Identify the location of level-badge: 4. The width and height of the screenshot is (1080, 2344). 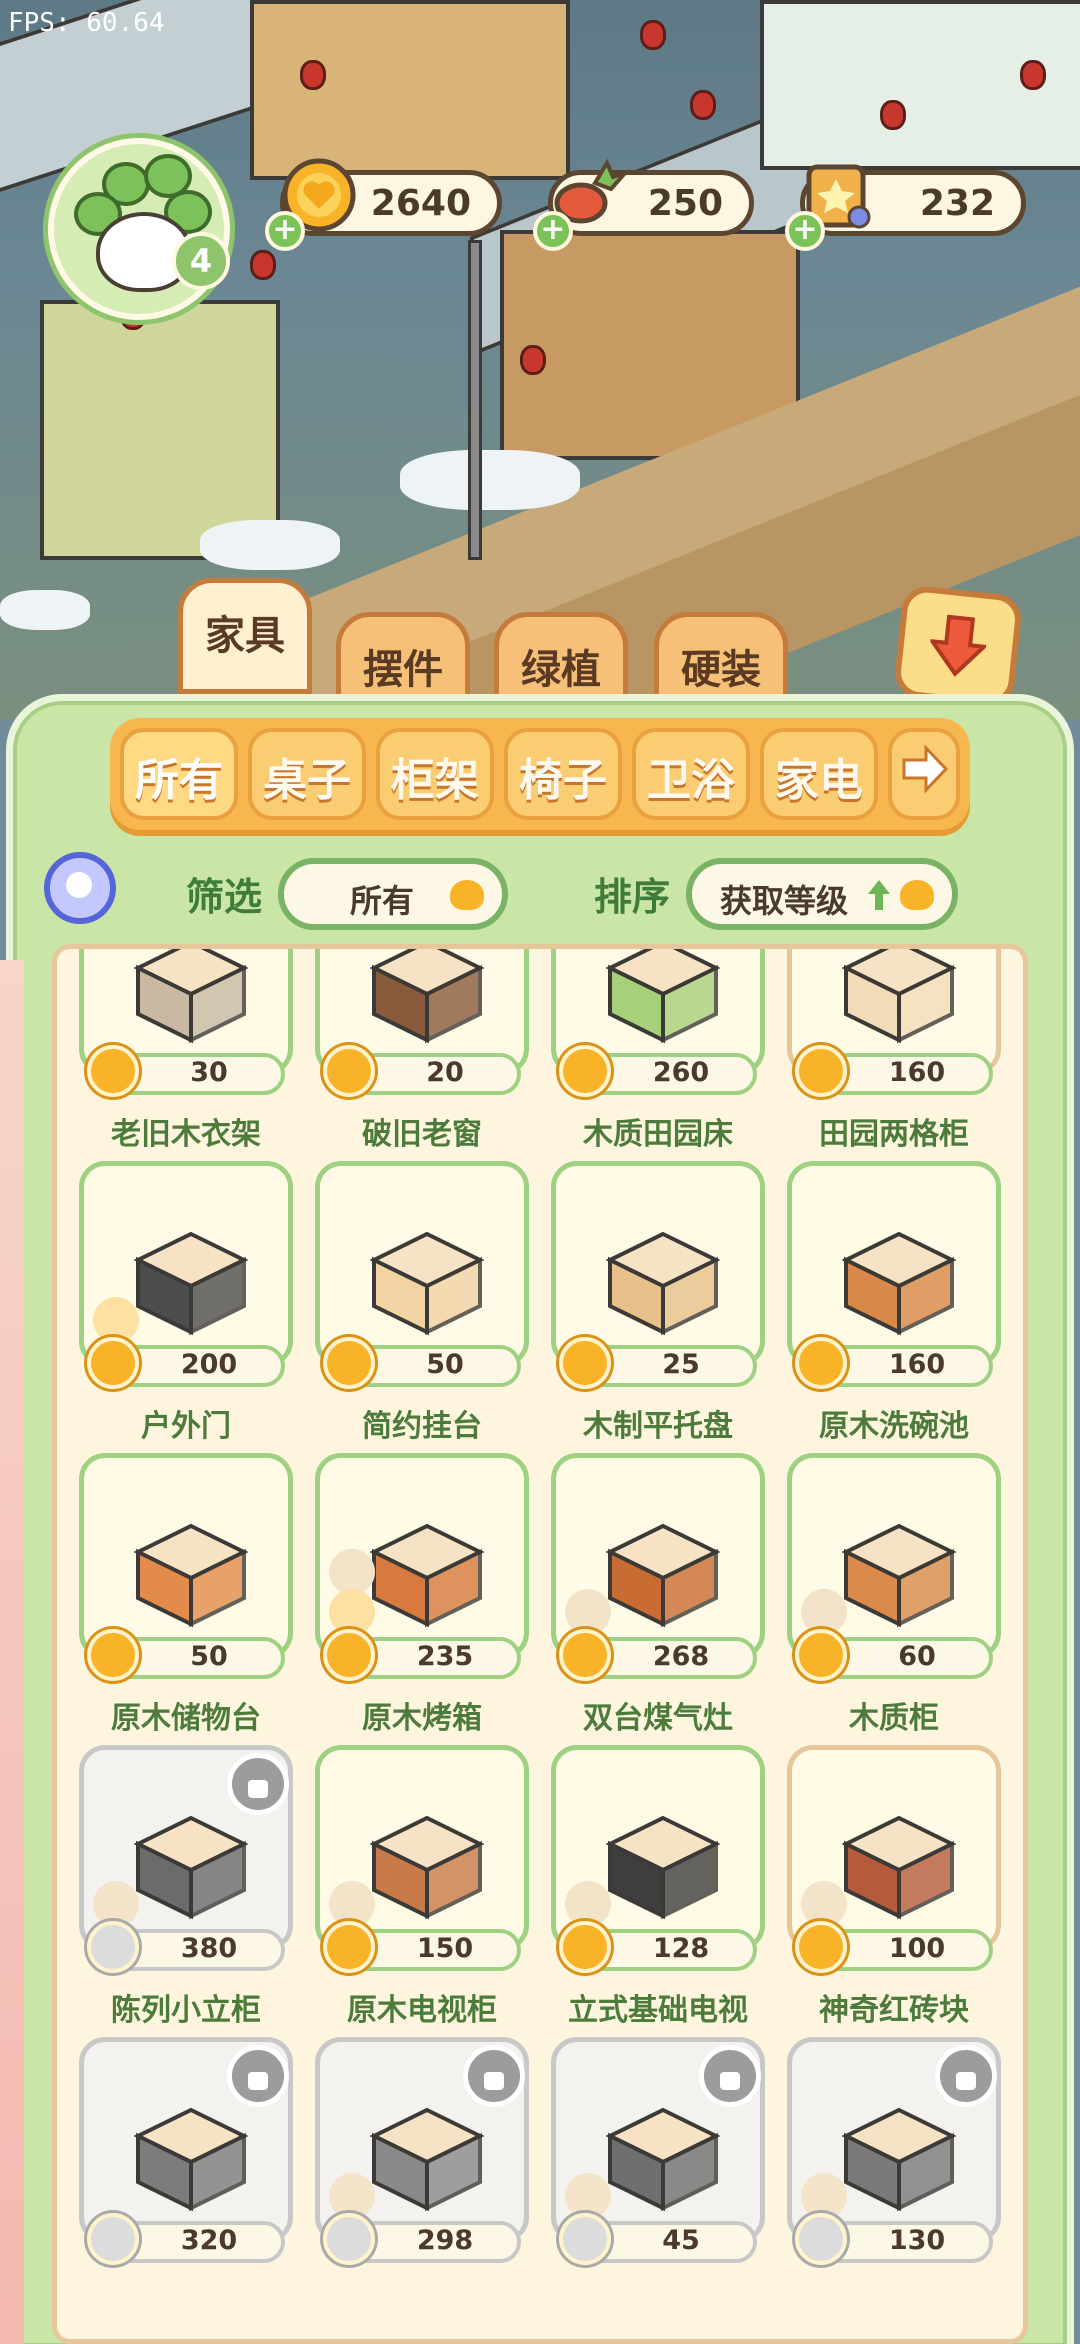
(201, 261).